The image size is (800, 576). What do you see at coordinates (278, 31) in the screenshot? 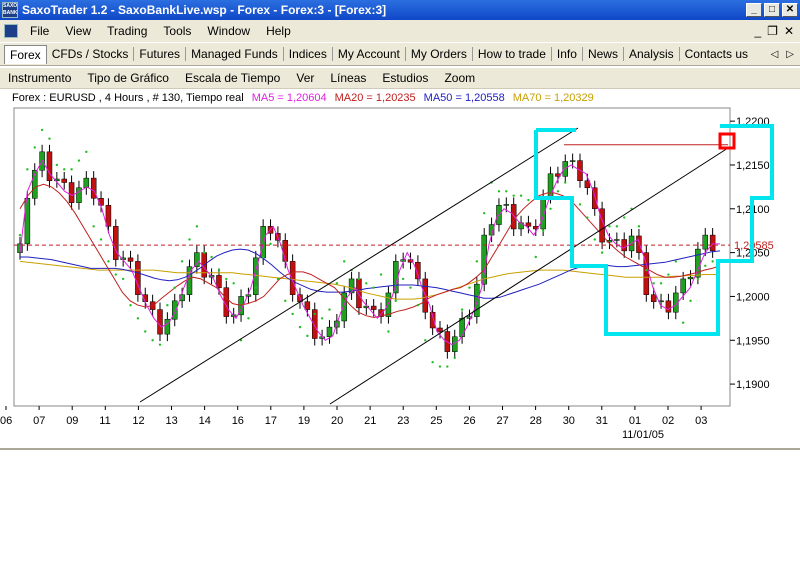
I see `menu-help: Help` at bounding box center [278, 31].